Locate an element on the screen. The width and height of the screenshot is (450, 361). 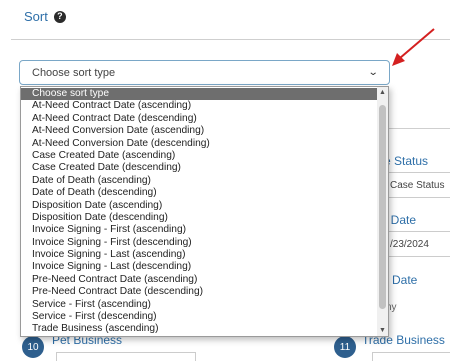
sort-title: Sort is located at coordinates (36, 16).